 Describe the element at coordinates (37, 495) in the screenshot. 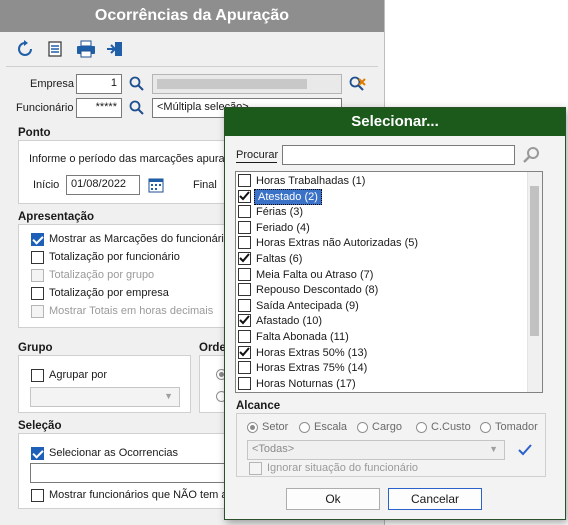

I see `mostrar-checkbox` at that location.